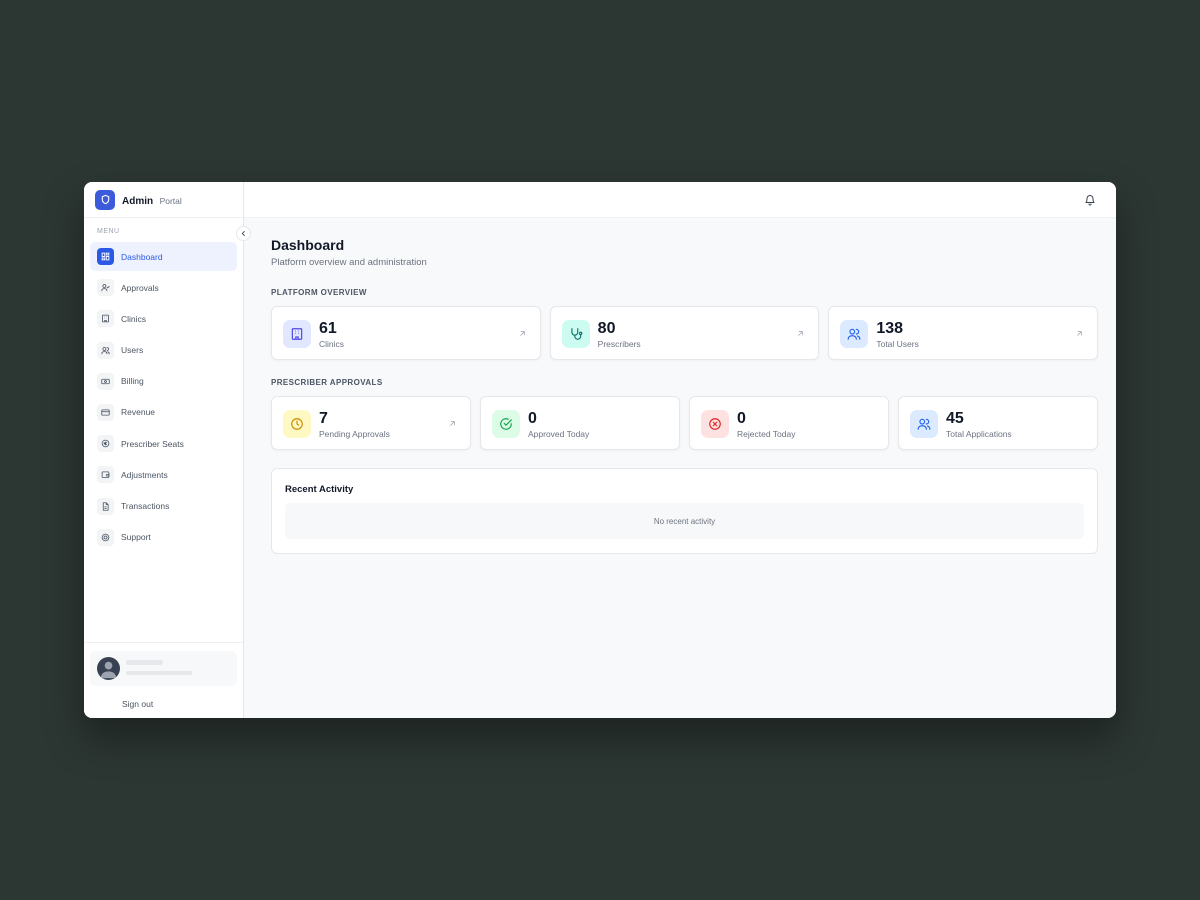 This screenshot has height=900, width=1200. I want to click on stat-label: Rejected Today, so click(766, 434).